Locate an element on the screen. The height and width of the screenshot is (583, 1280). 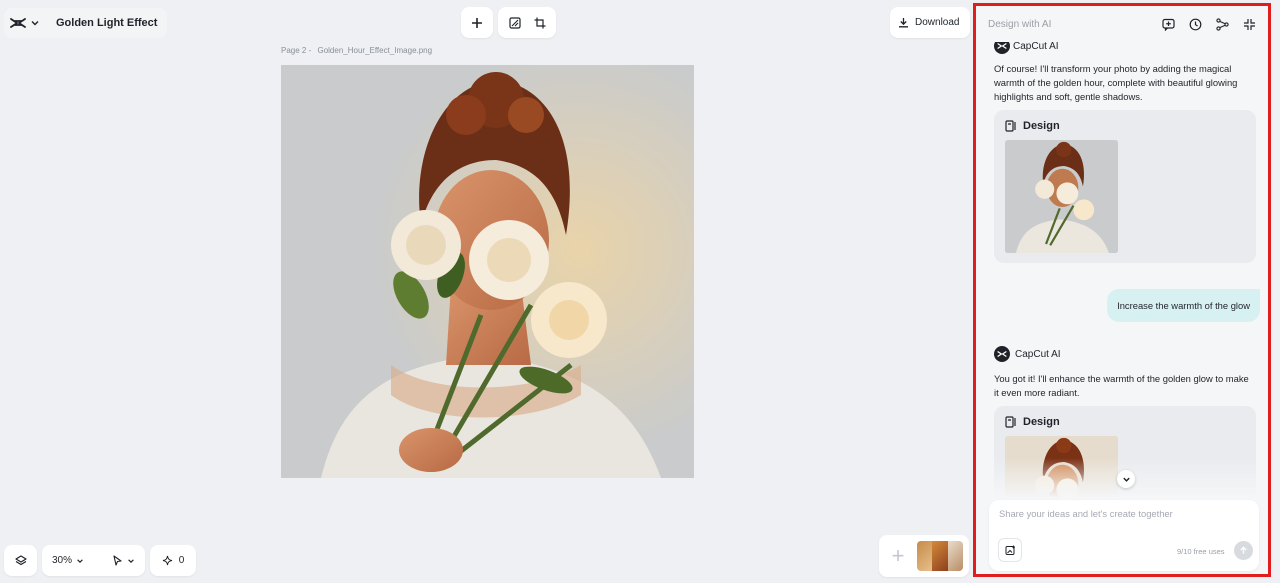
canvas-tools is located at coordinates (527, 22).